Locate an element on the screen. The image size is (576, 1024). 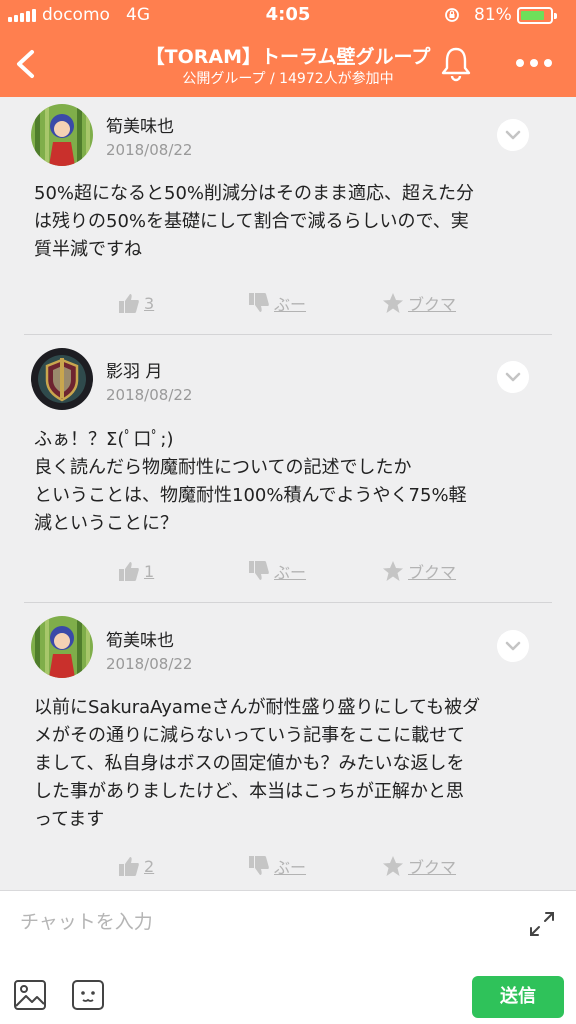
like-count: 3 is located at coordinates (149, 303).